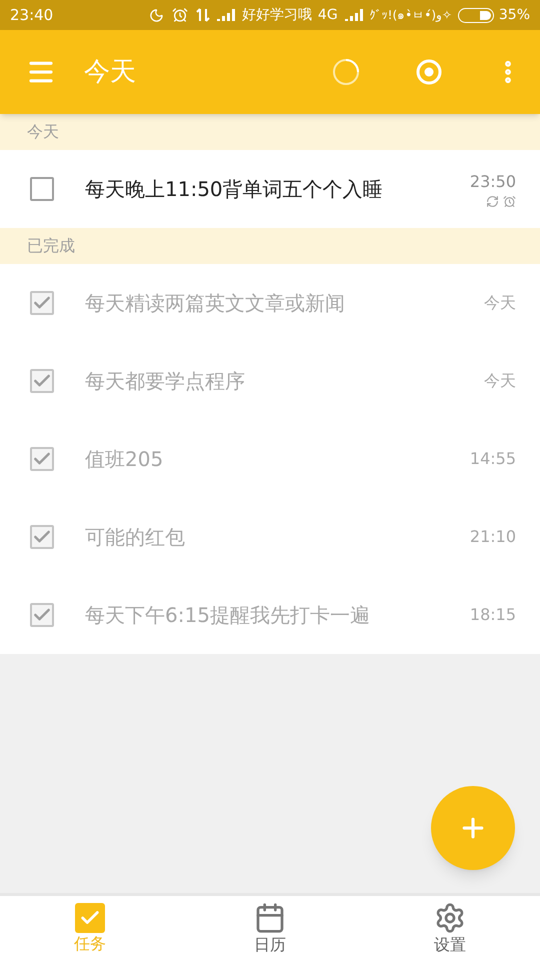 Image resolution: width=540 pixels, height=960 pixels. What do you see at coordinates (110, 72) in the screenshot?
I see `app-title: 今天` at bounding box center [110, 72].